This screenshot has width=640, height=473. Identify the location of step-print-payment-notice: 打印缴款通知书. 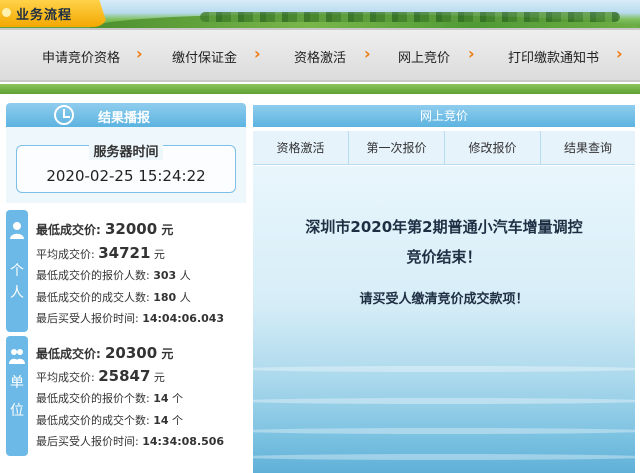
(553, 56).